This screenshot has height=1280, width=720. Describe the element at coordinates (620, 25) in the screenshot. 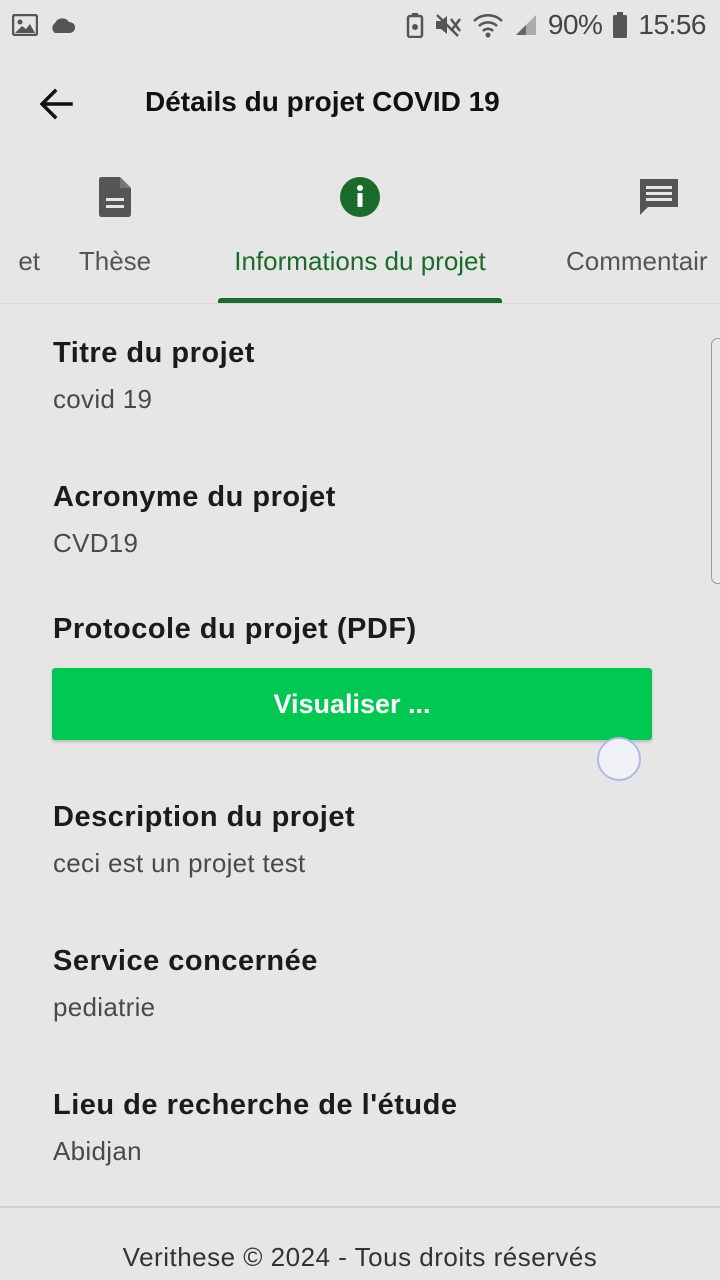

I see `battery-icon` at that location.